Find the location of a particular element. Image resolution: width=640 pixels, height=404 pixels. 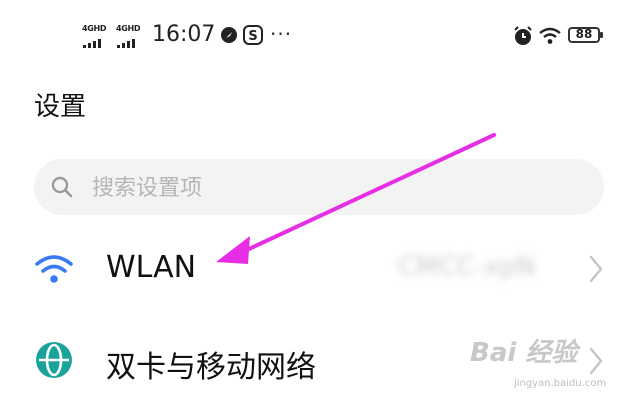

battery-level: 88 is located at coordinates (584, 34).